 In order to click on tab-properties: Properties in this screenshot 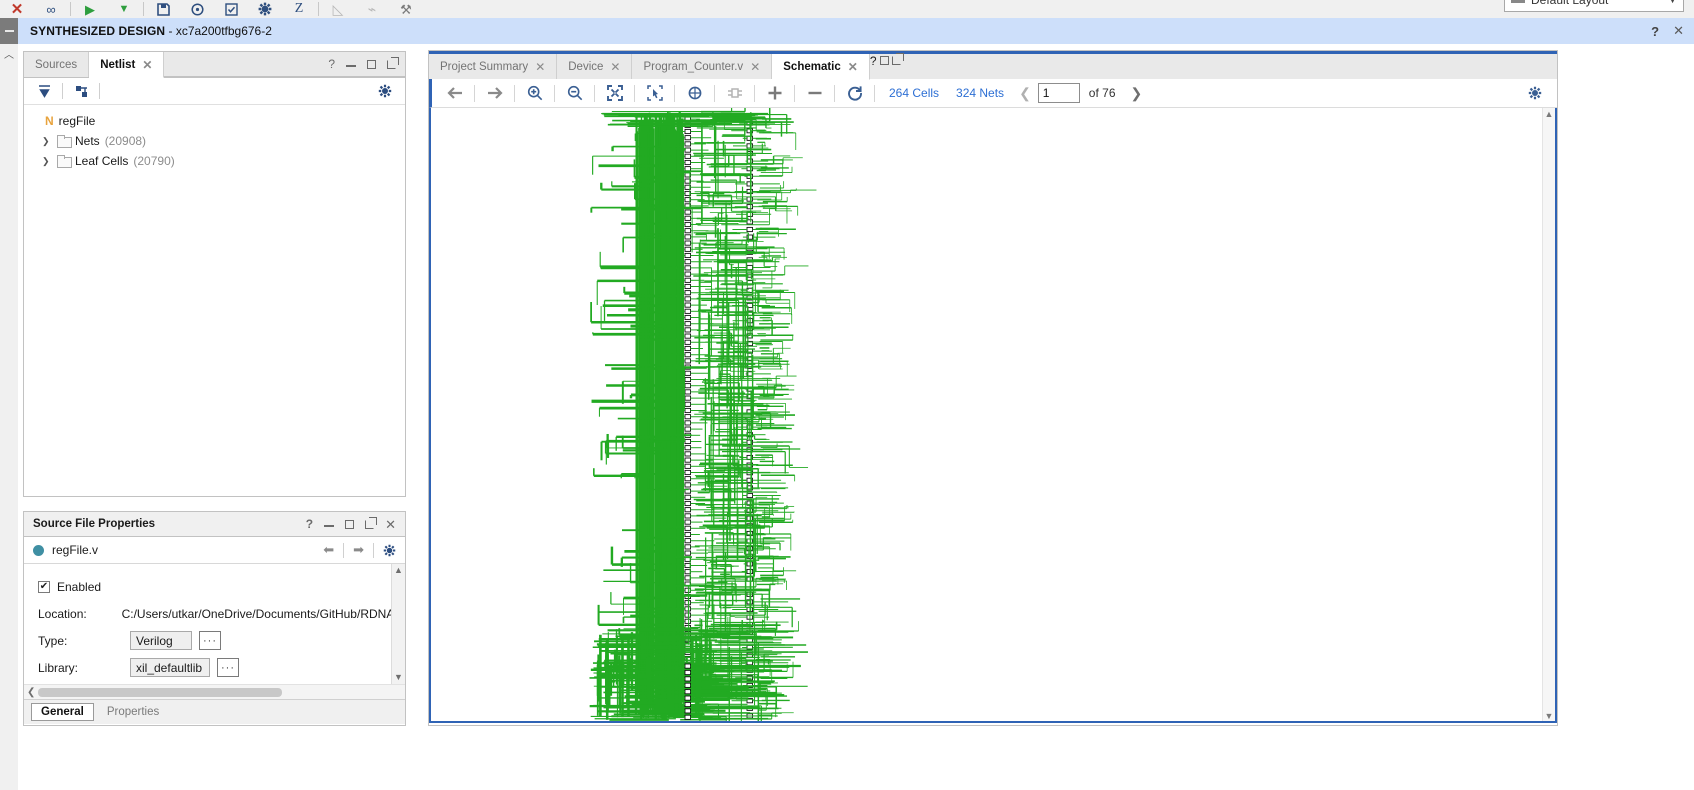, I will do `click(133, 712)`.